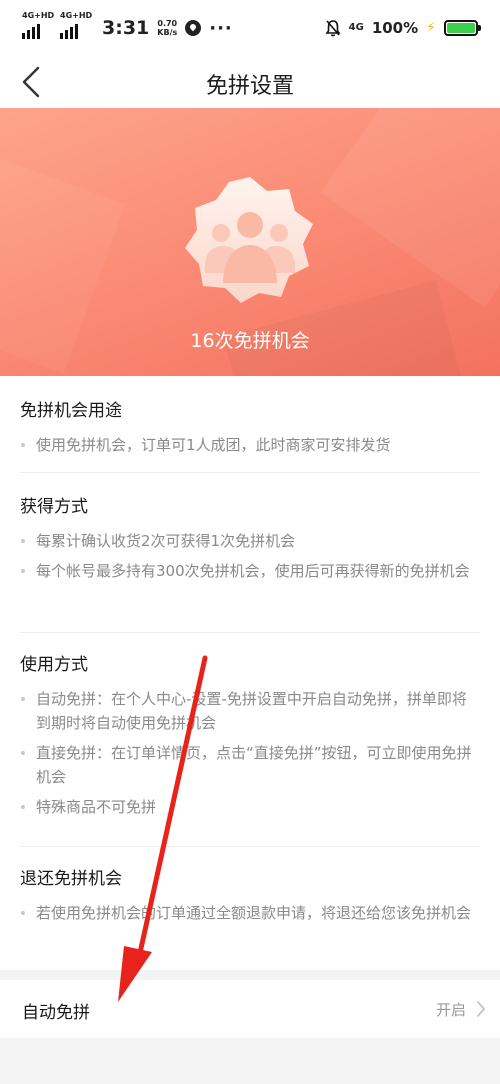  I want to click on battery-icon, so click(462, 28).